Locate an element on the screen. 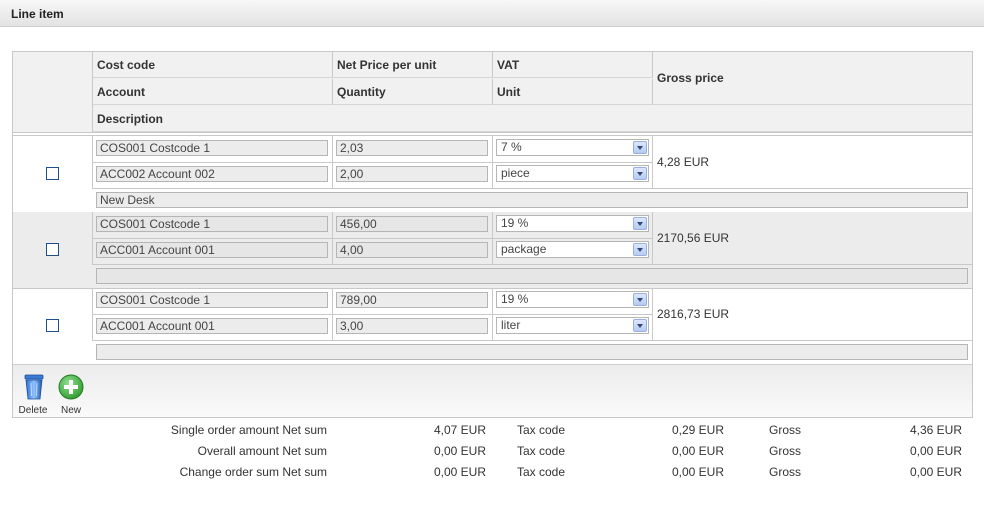 The height and width of the screenshot is (506, 984). quantity-field: 3,00 is located at coordinates (412, 326).